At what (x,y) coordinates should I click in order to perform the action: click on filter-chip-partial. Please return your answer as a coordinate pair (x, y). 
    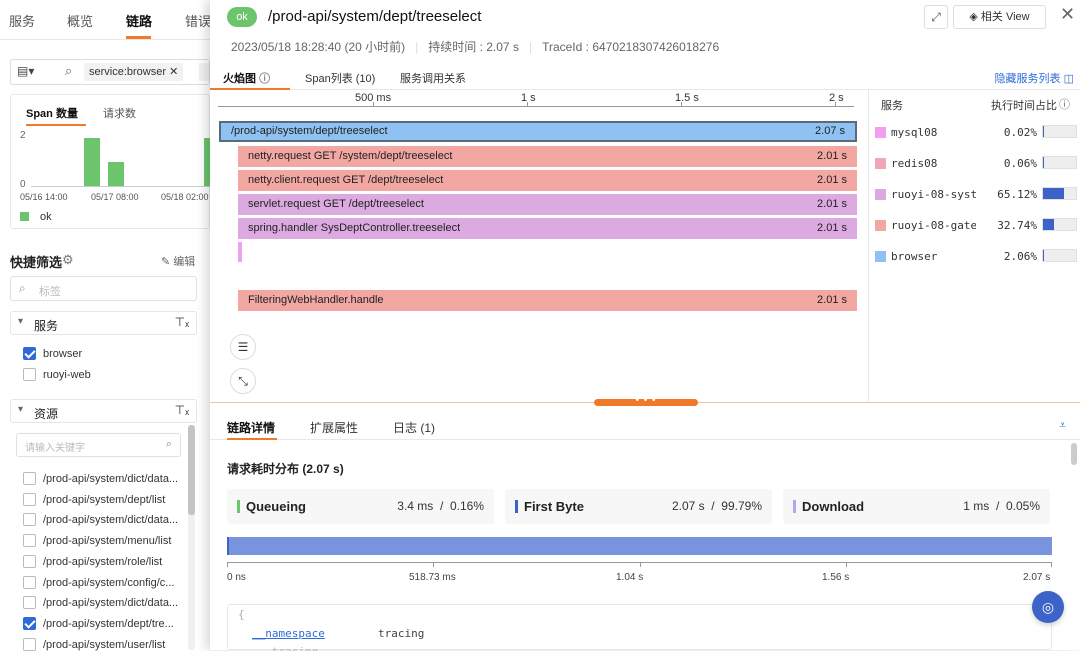
    Looking at the image, I should click on (204, 72).